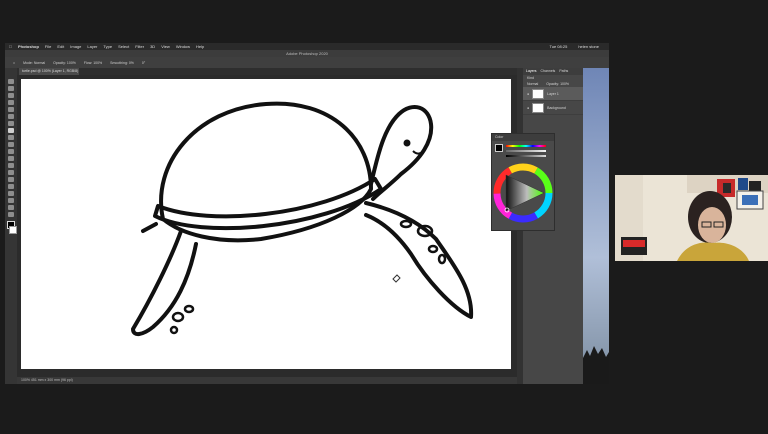 This screenshot has height=434, width=768. Describe the element at coordinates (47, 380) in the screenshot. I see `document-status: 100% 451 mm x 300 mm (96 ppi)` at that location.